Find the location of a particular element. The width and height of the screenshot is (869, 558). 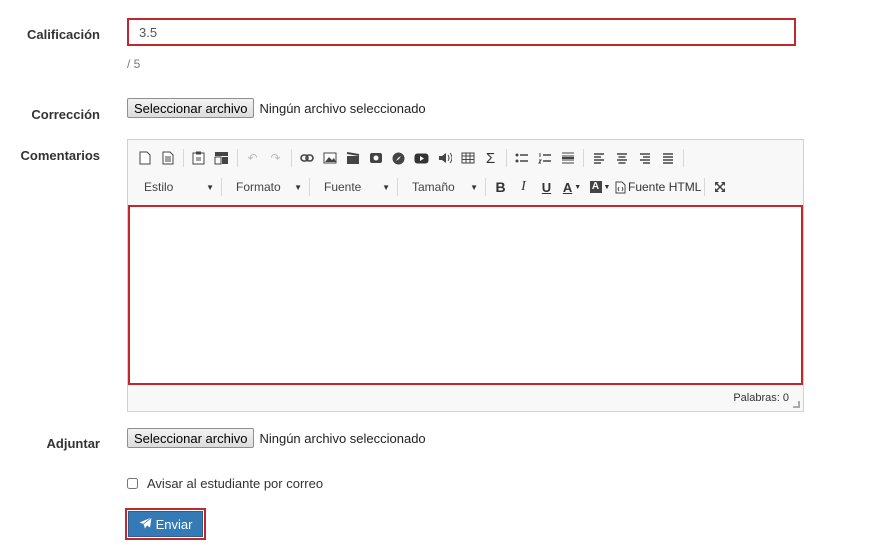

paste-icon is located at coordinates (198, 158).